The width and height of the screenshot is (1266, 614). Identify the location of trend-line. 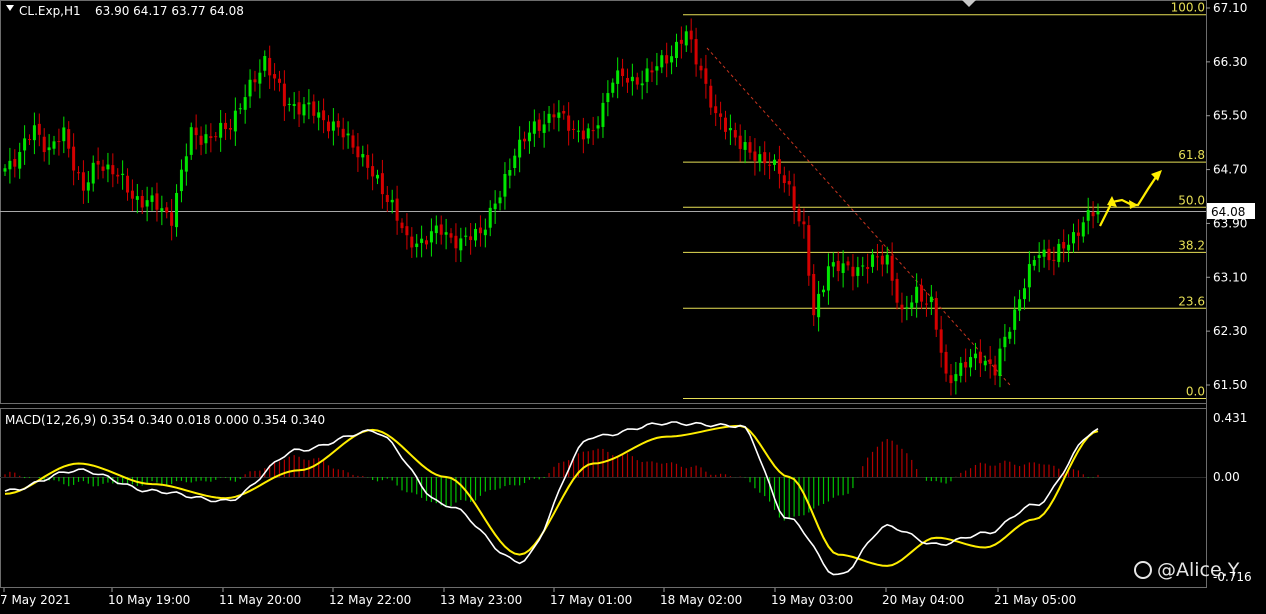
(858, 216).